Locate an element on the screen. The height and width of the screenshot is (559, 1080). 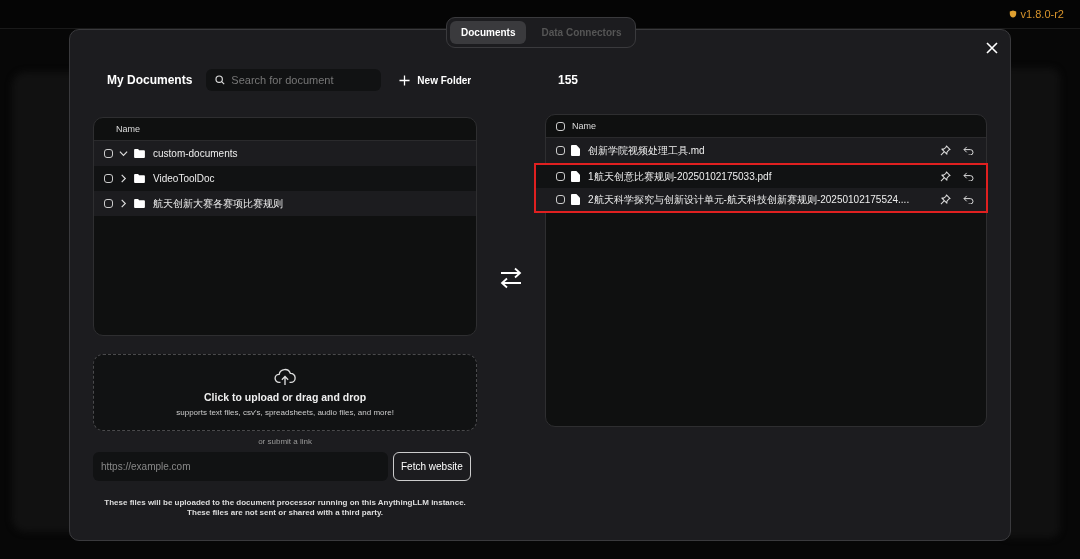
tab: Documents is located at coordinates (488, 32).